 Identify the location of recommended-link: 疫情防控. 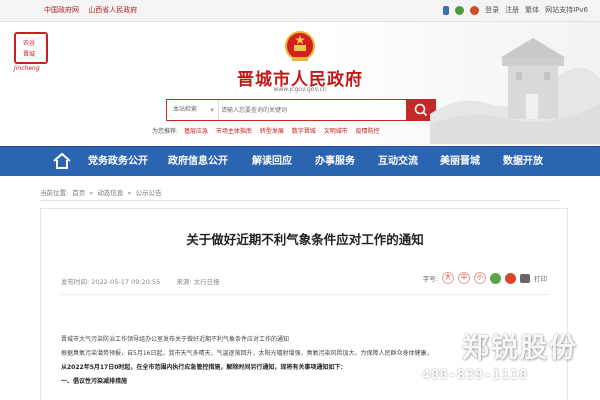
(368, 131).